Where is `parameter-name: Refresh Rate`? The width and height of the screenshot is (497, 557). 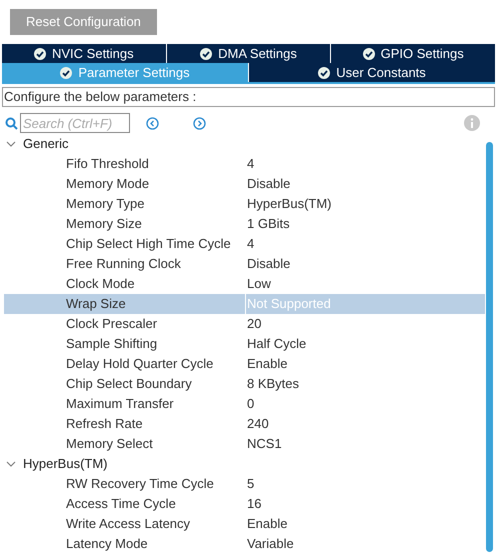
parameter-name: Refresh Rate is located at coordinates (104, 424).